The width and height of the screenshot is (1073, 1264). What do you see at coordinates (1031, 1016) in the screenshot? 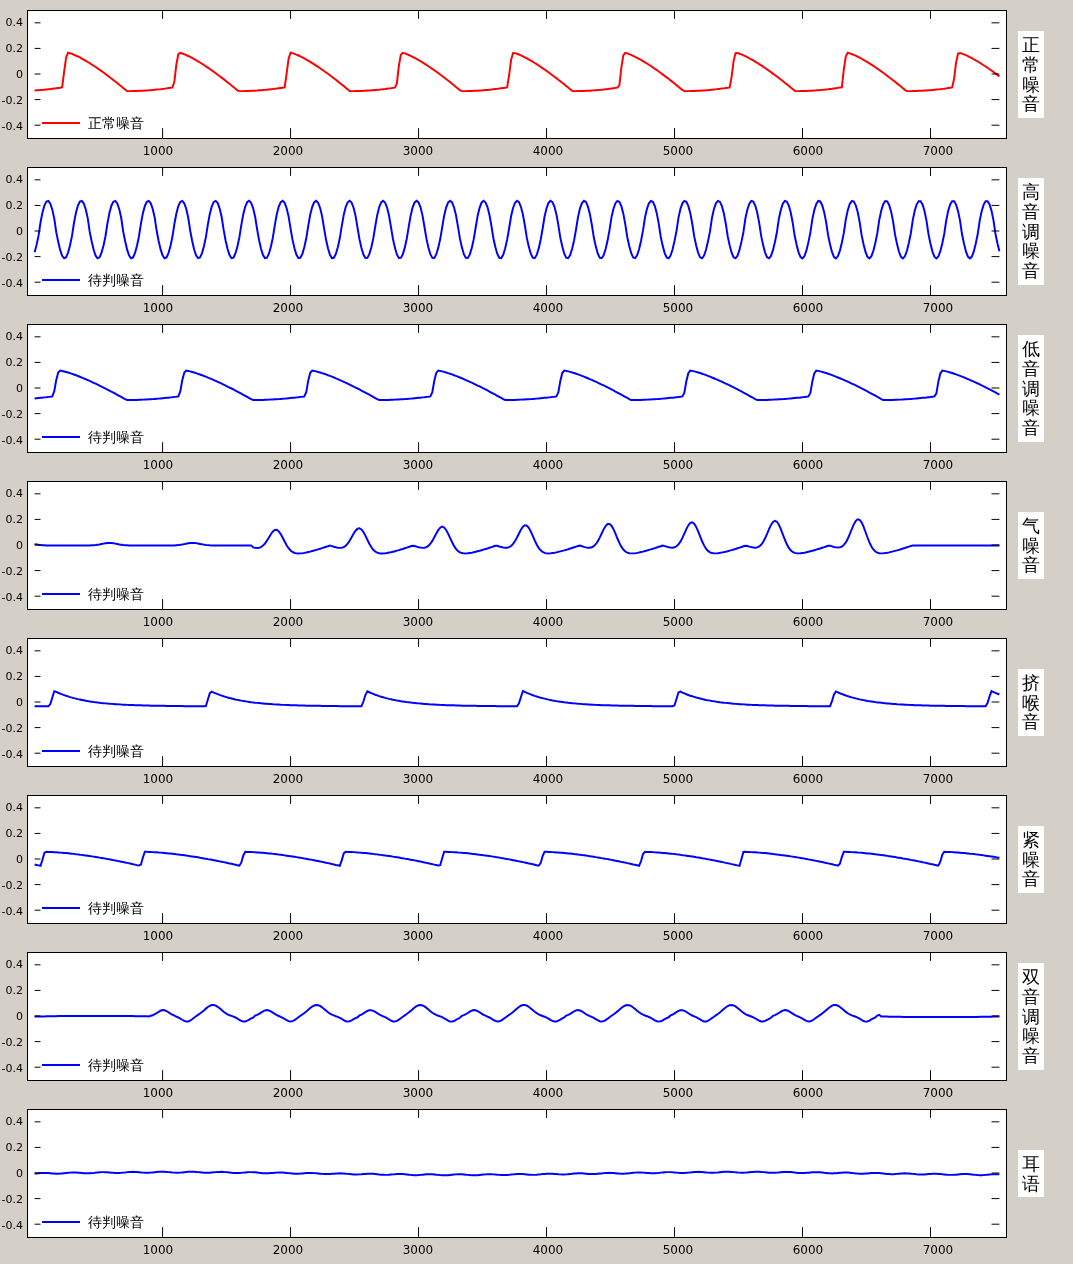
I see `side-label: 双音调噪音` at bounding box center [1031, 1016].